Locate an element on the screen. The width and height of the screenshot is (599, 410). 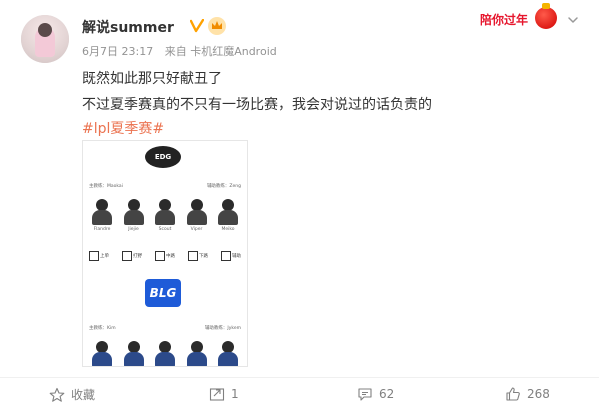
team1-assistant: 辅助教练：Zeng is located at coordinates (223, 186).